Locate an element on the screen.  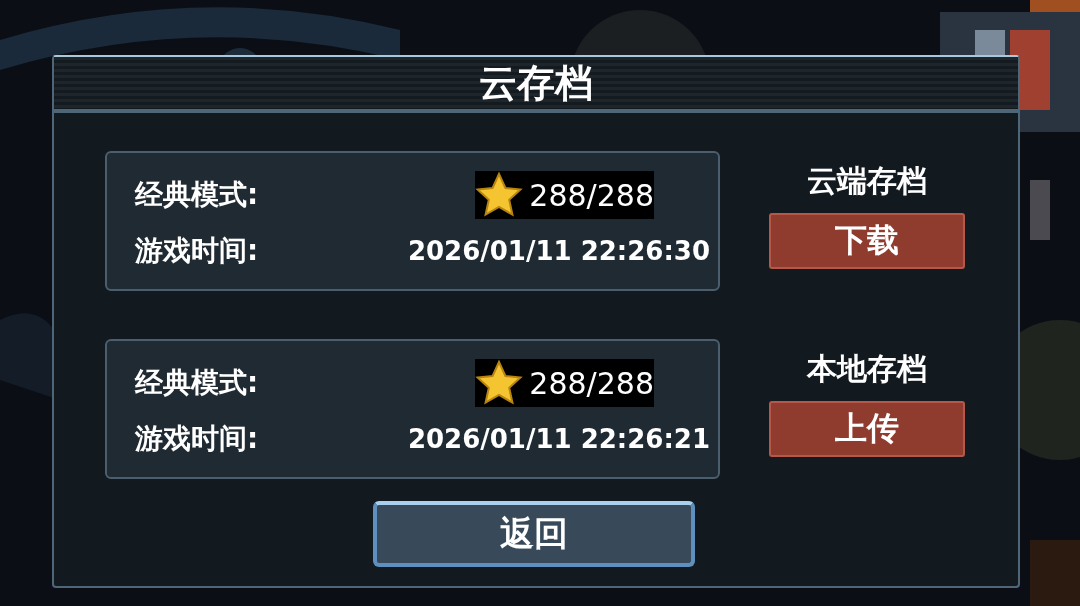
source-label: 本地存档 is located at coordinates (867, 369).